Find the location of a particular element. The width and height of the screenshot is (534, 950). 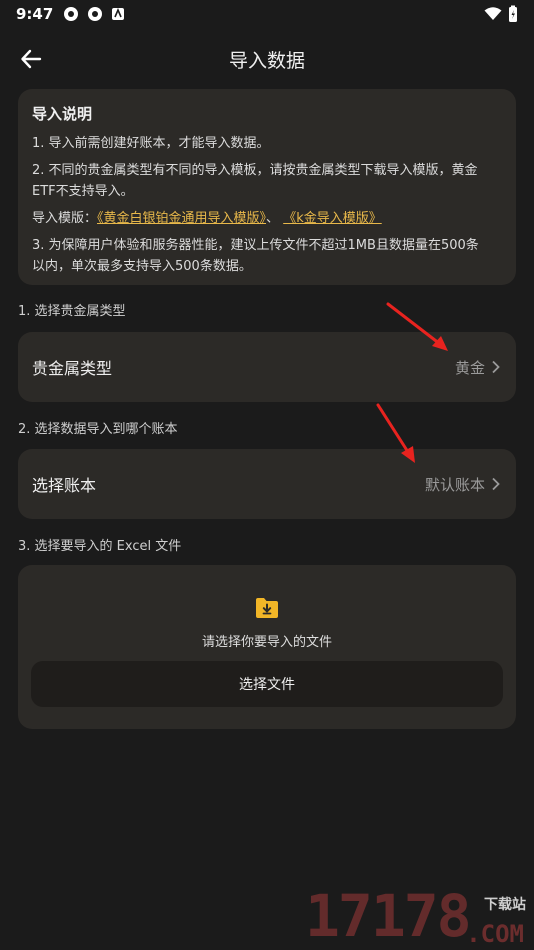

file-select-hint: 请选择你要导入的文件 is located at coordinates (266, 642).